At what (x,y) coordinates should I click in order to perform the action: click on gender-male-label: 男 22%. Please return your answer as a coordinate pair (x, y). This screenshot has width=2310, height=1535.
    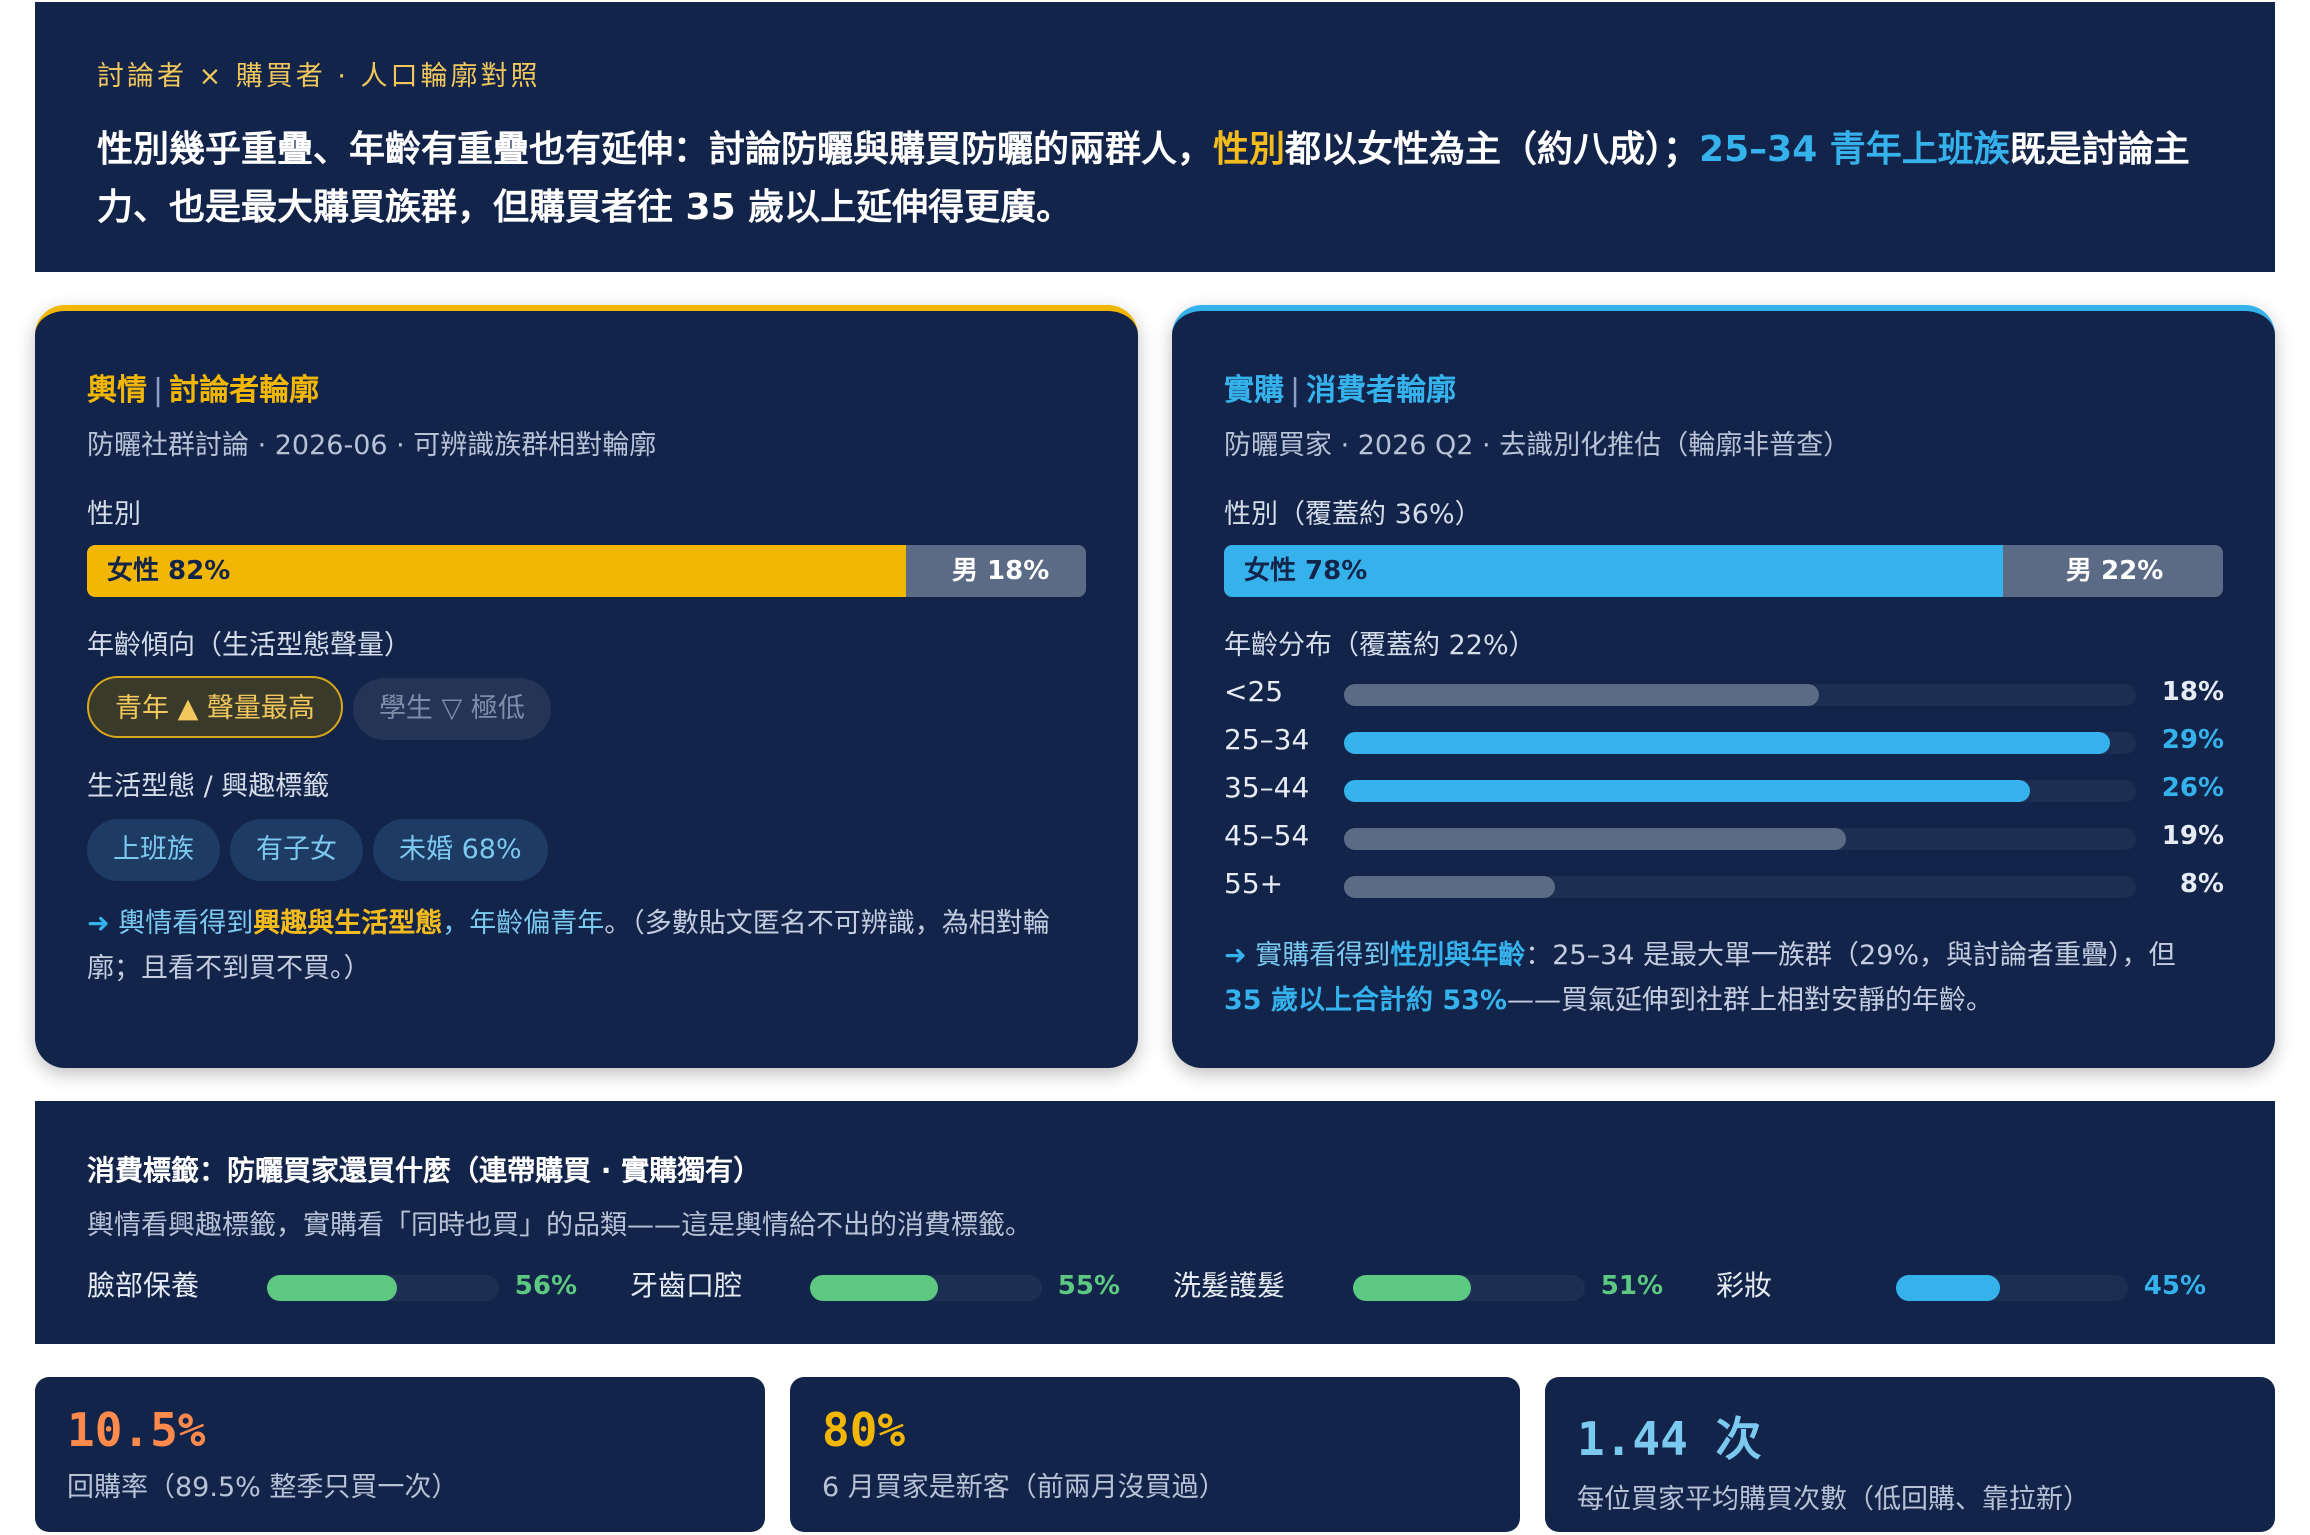
    Looking at the image, I should click on (2115, 571).